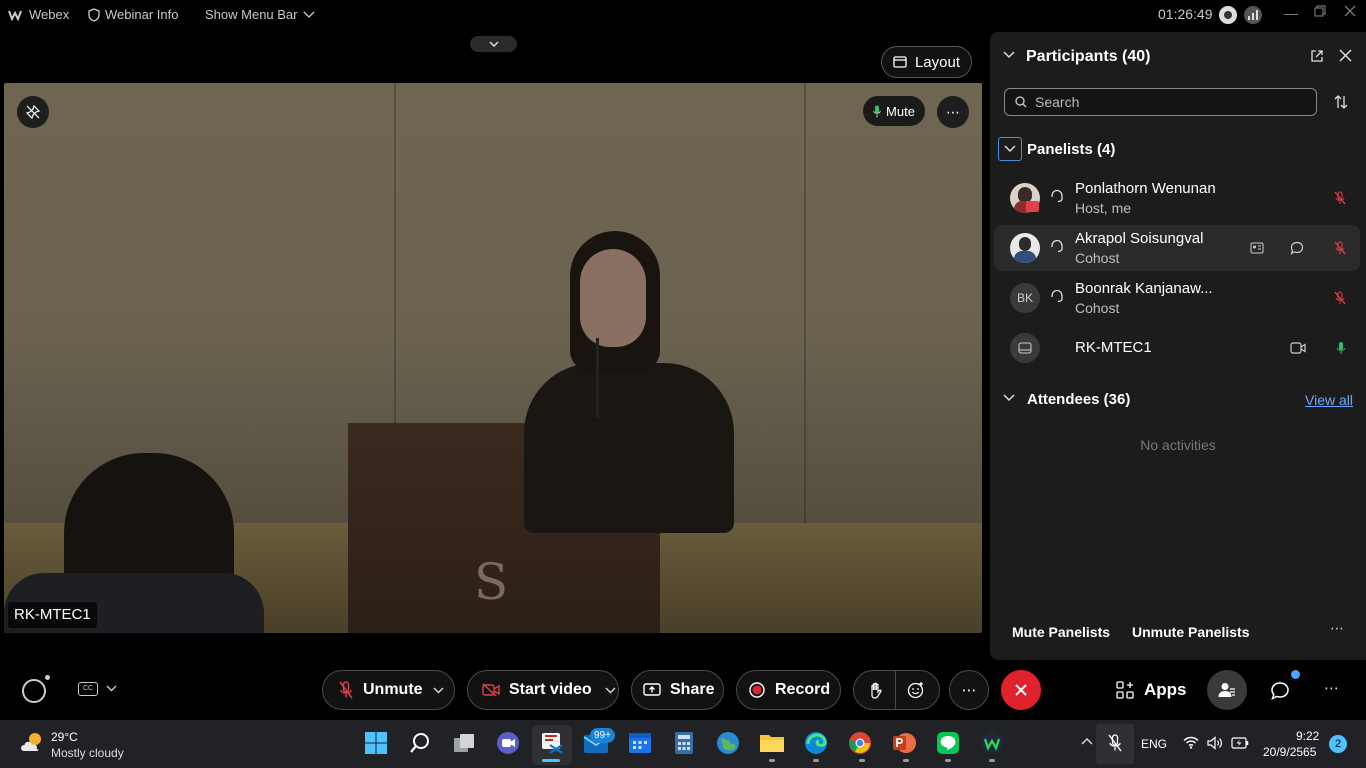 Image resolution: width=1366 pixels, height=768 pixels. I want to click on participants-icon, so click(1227, 690).